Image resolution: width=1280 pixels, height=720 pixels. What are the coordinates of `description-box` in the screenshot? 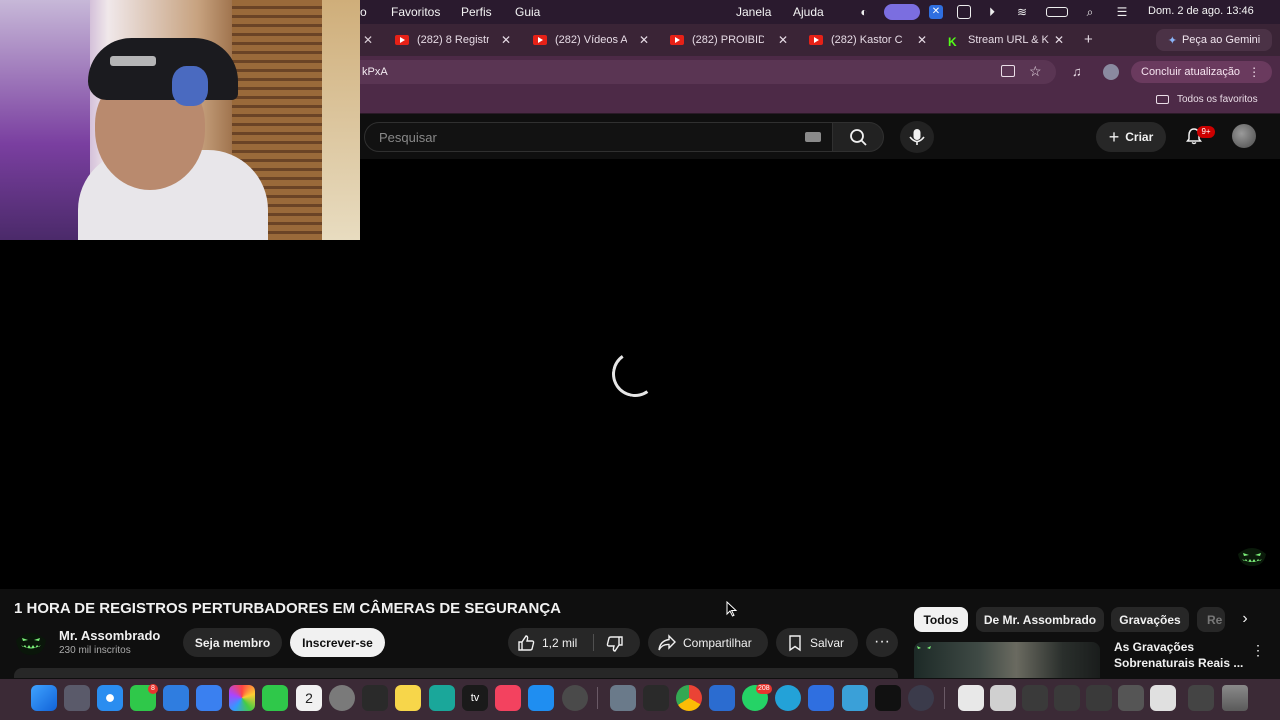 It's located at (456, 673).